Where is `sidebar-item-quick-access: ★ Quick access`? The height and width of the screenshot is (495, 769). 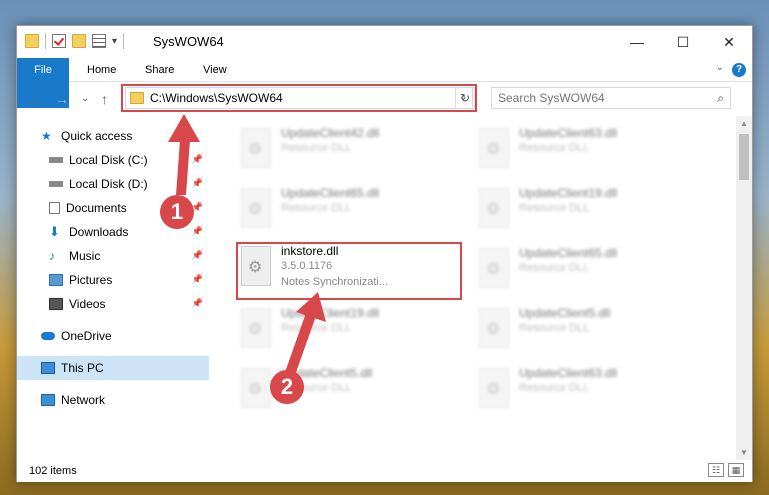
sidebar-item-quick-access: ★ Quick access is located at coordinates (113, 136).